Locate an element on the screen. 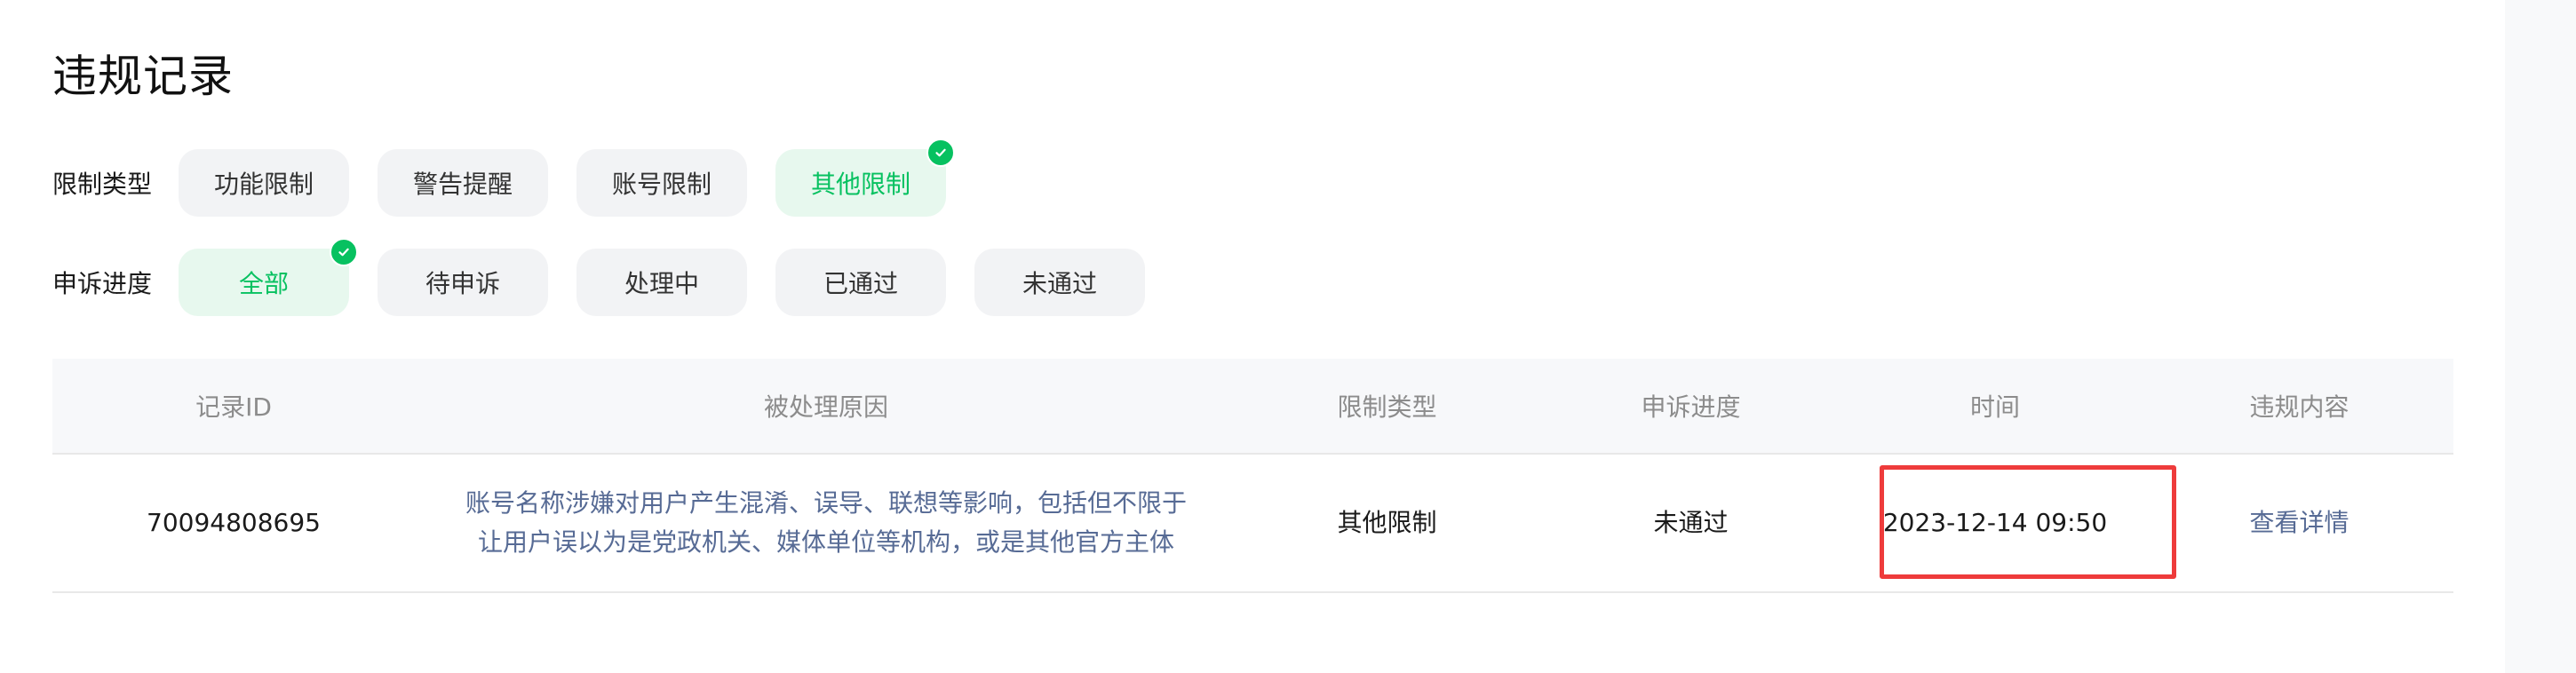 The height and width of the screenshot is (673, 2576). chip-warning-reminder: 警告提醒 is located at coordinates (463, 183).